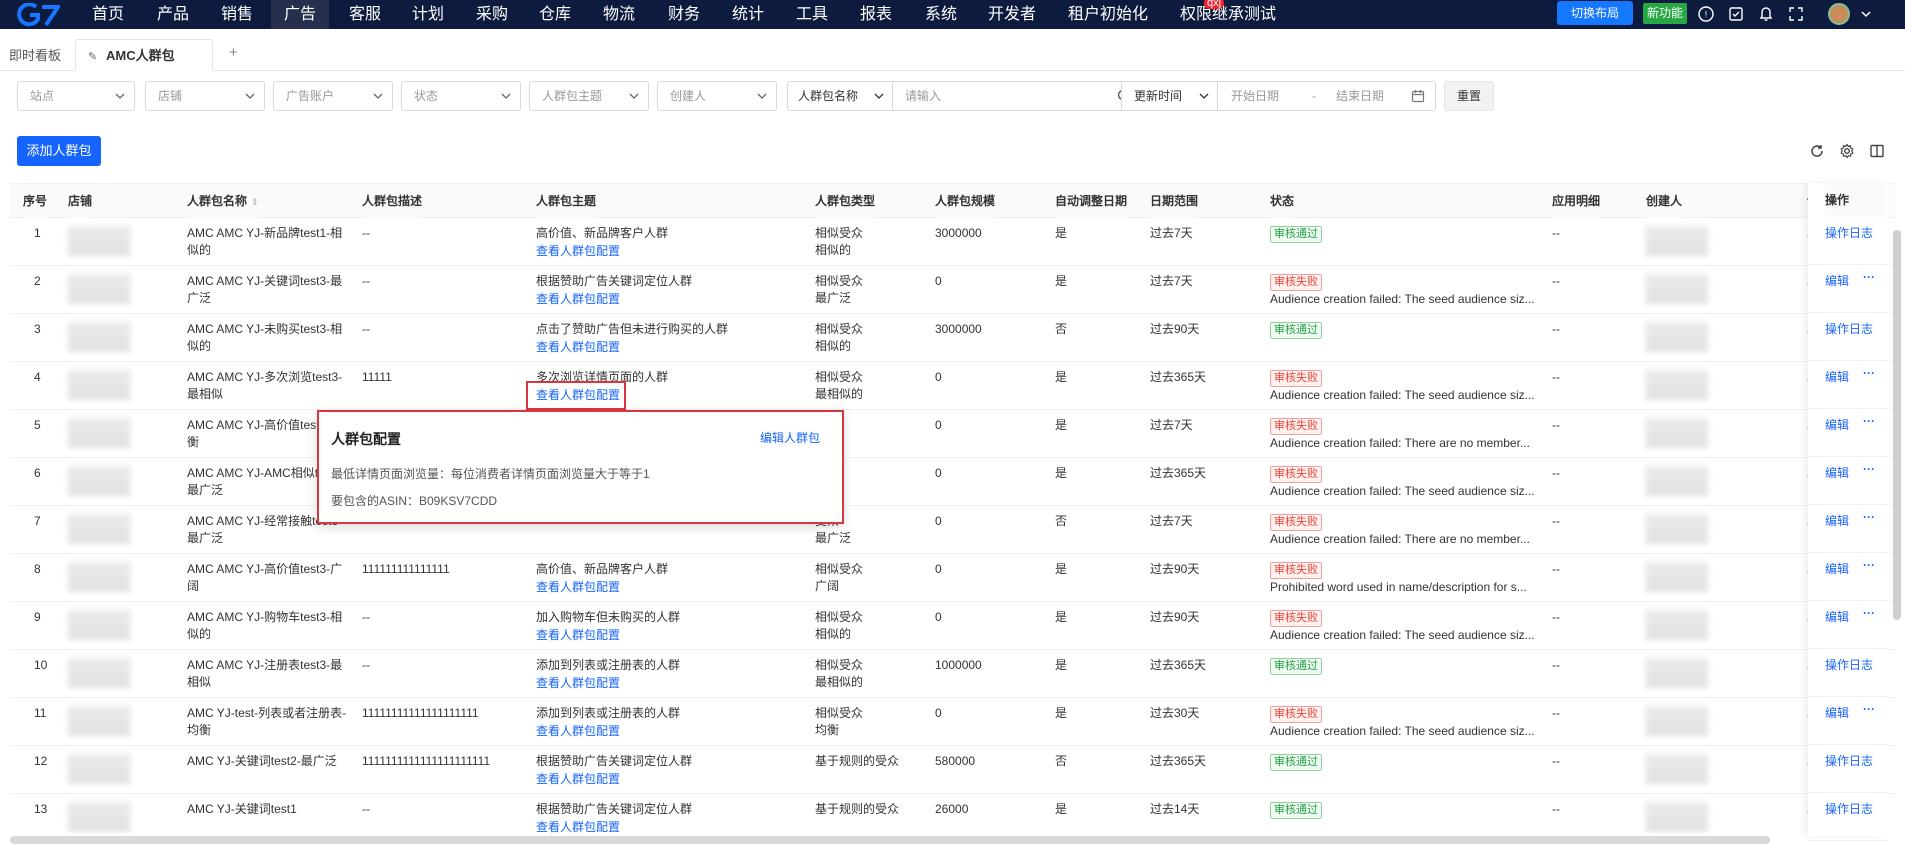  I want to click on nav-item: 首页, so click(108, 14).